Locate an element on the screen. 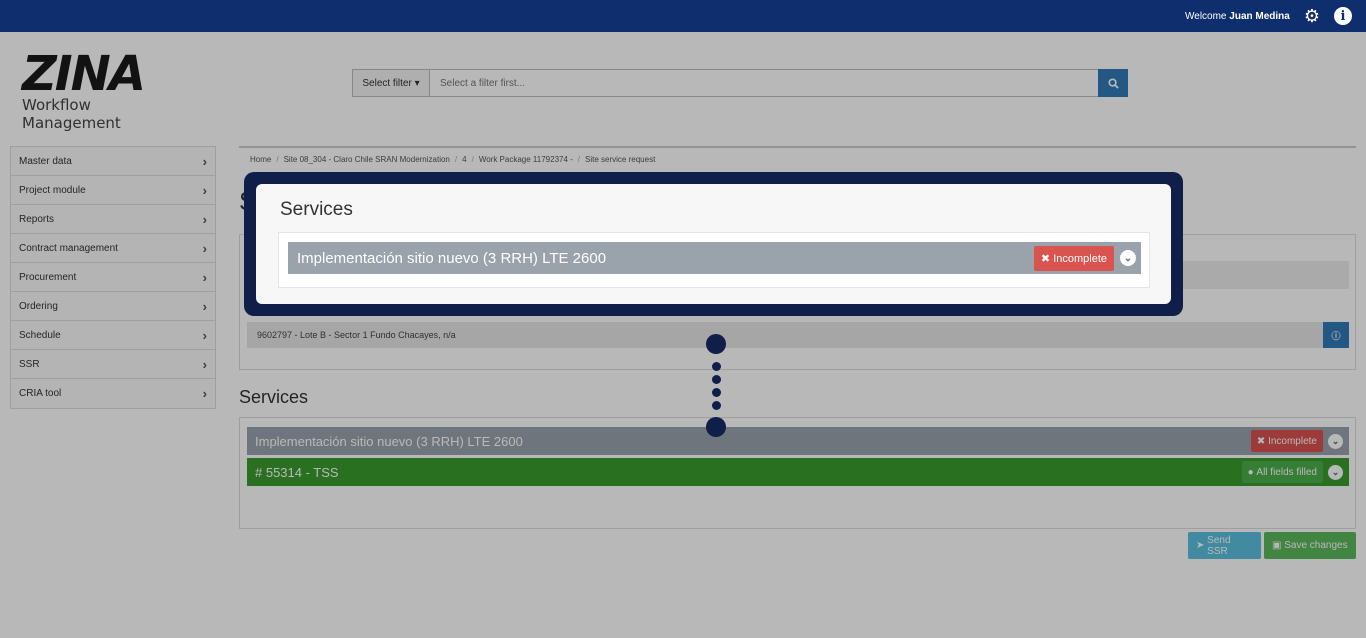  welcome-text: Welcome Juan Medina is located at coordinates (1237, 16).